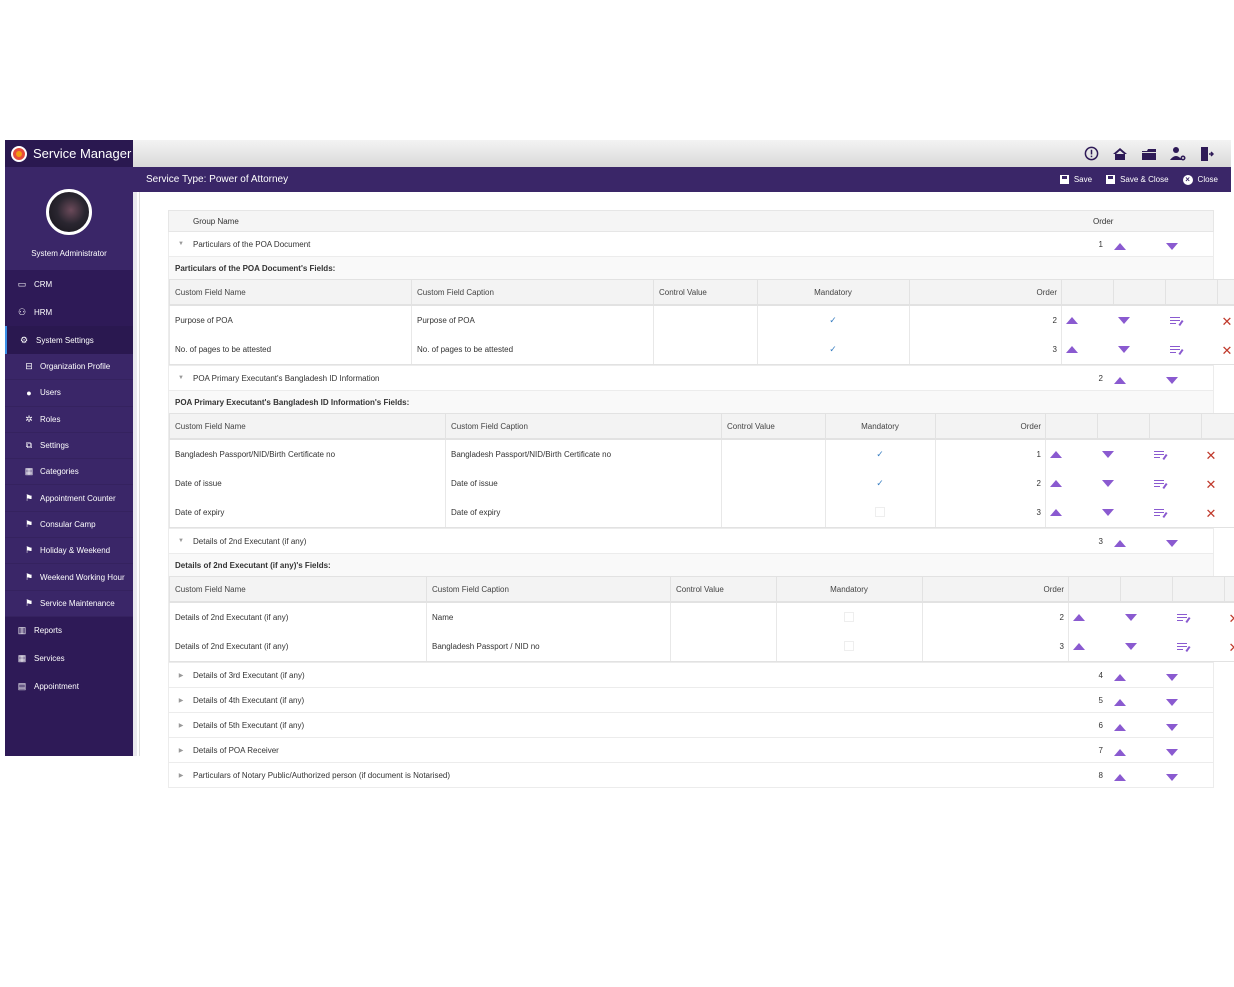  Describe the element at coordinates (1178, 154) in the screenshot. I see `user-settings-icon` at that location.